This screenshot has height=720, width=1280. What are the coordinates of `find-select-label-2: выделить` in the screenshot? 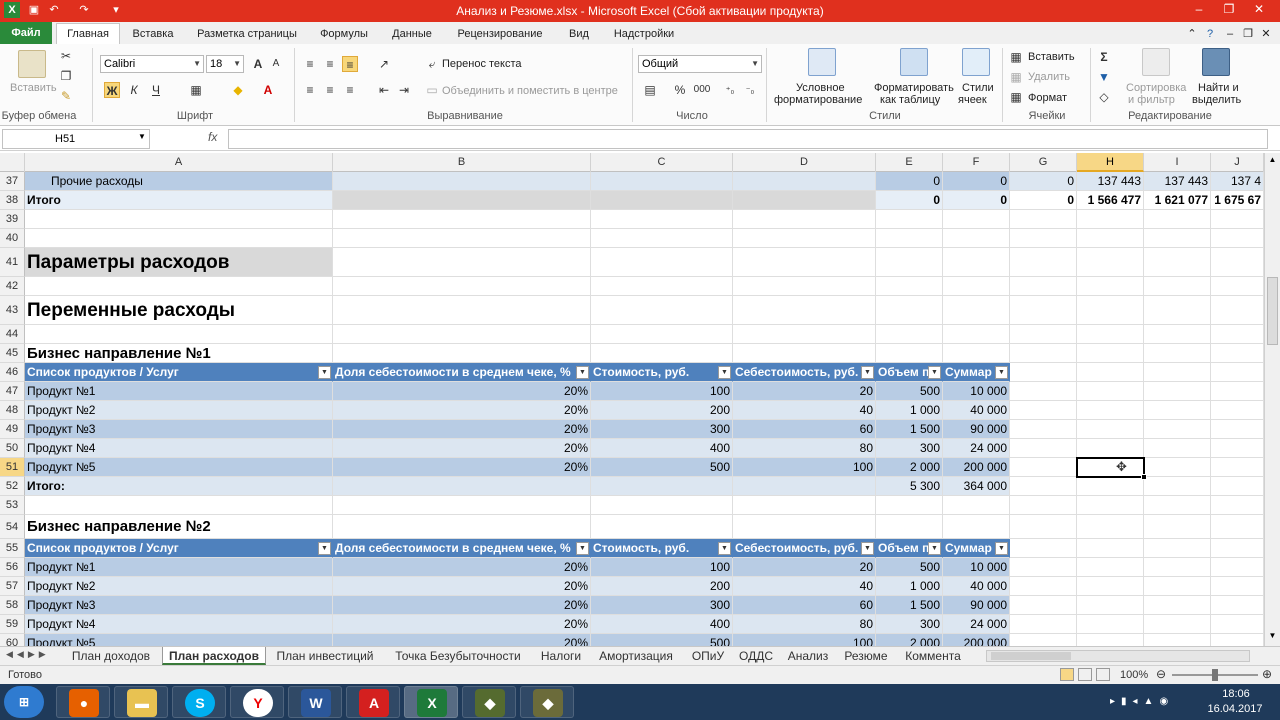 It's located at (1216, 100).